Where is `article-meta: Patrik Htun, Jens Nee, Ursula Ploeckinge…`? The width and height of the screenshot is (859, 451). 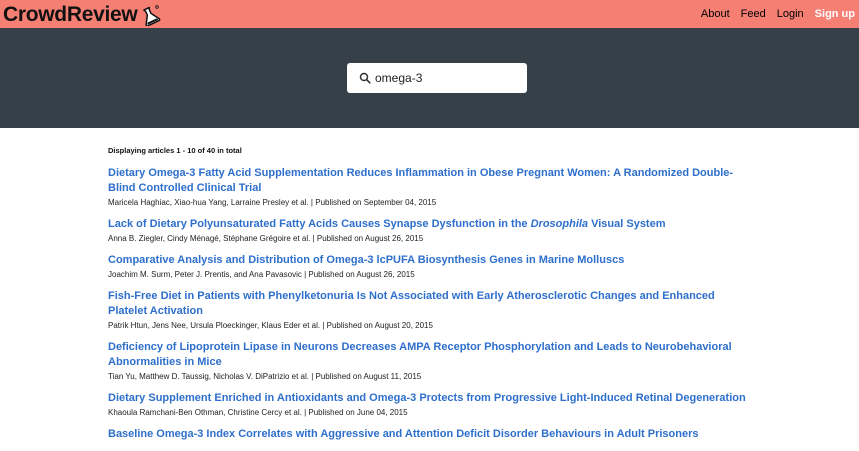
article-meta: Patrik Htun, Jens Nee, Ursula Ploeckinge… is located at coordinates (270, 325).